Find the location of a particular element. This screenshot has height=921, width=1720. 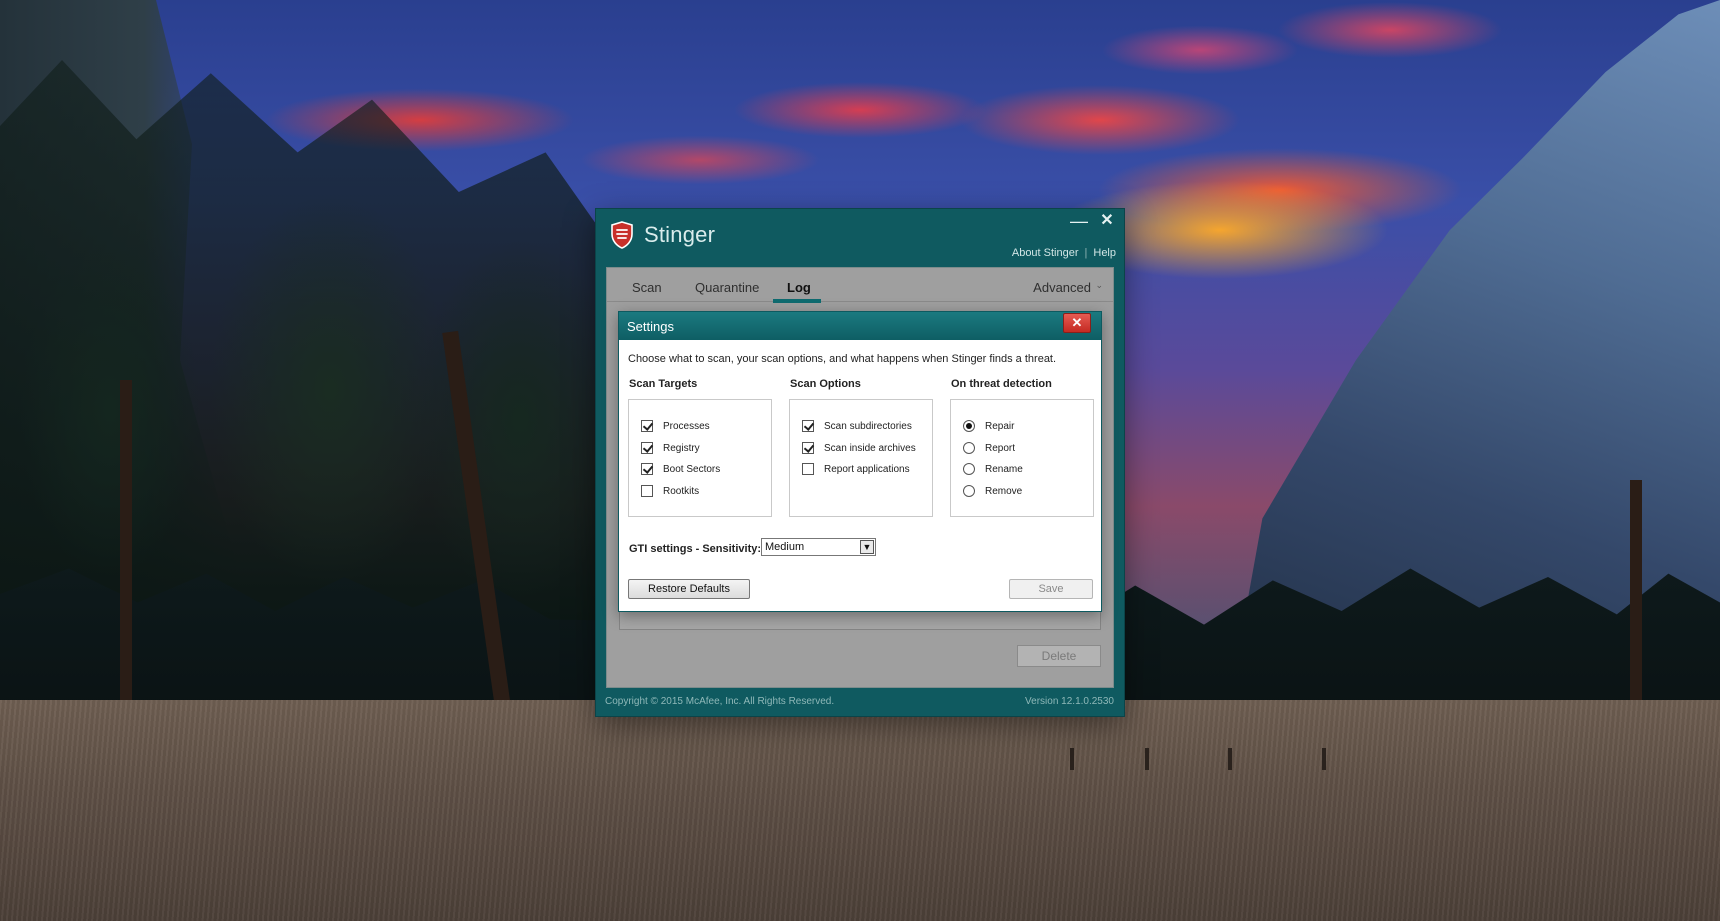

checkbox-processes-box is located at coordinates (647, 426).